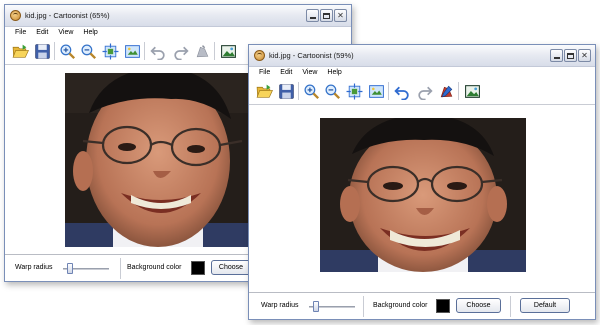  Describe the element at coordinates (422, 56) in the screenshot. I see `title-bar: kid.jpg - Cartoonist (59%)` at that location.